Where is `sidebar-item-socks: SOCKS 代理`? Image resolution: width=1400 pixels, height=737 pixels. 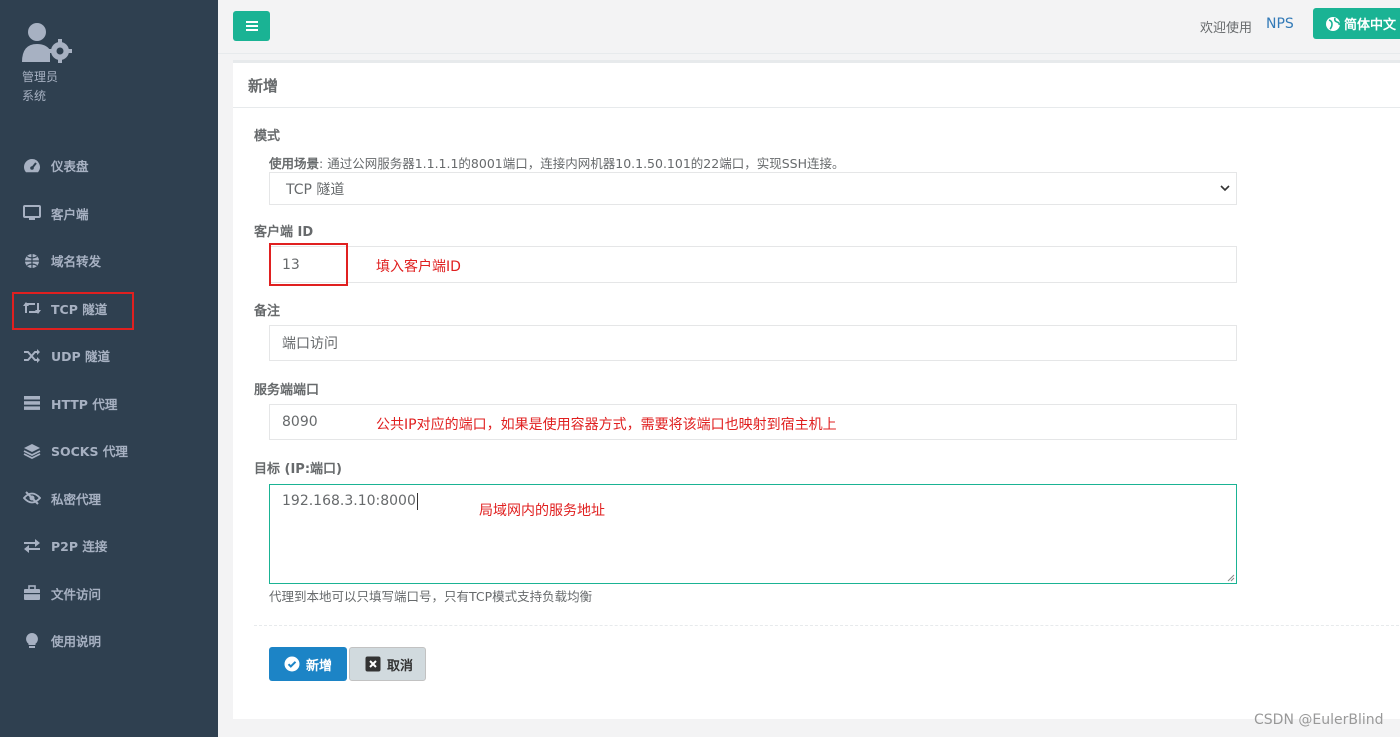 sidebar-item-socks: SOCKS 代理 is located at coordinates (109, 451).